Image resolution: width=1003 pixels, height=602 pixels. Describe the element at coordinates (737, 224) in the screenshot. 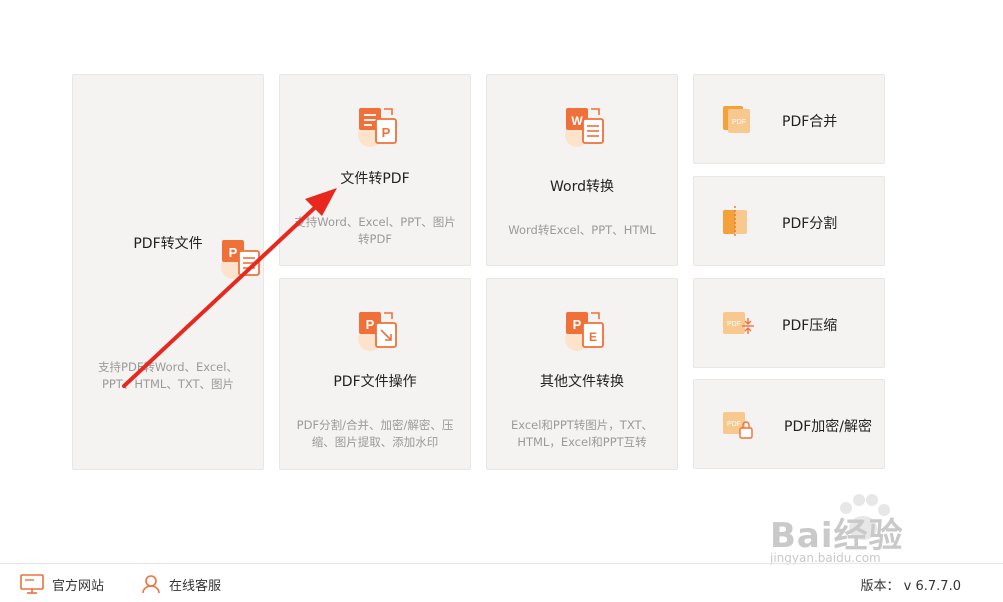

I see `pdf-split-icon` at that location.